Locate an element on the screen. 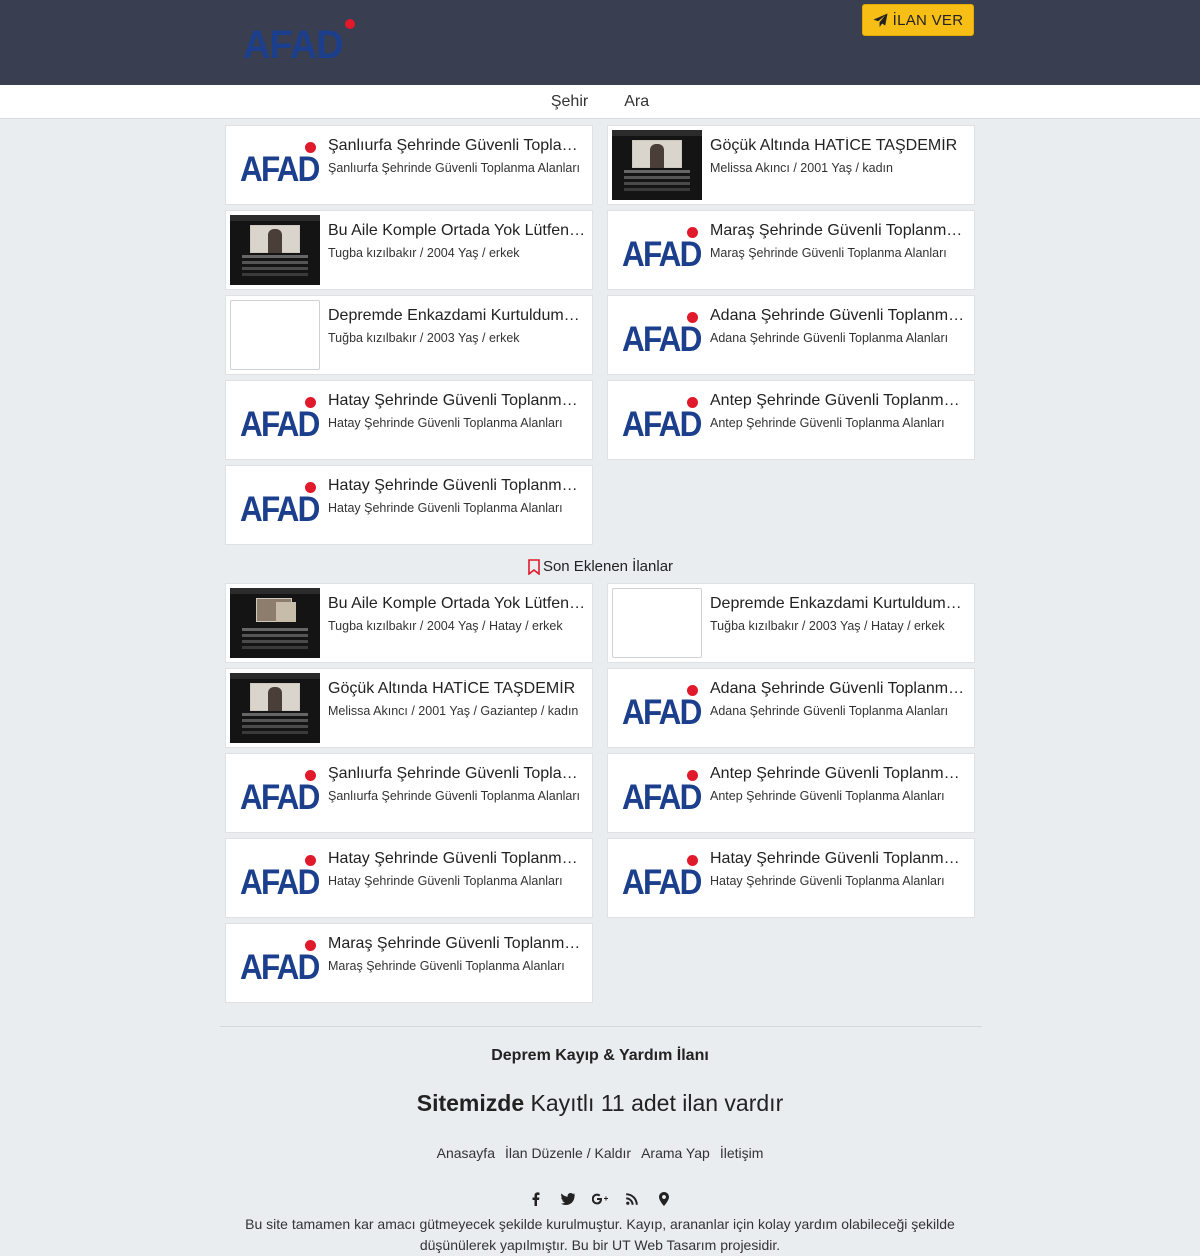  google-plus-icon is located at coordinates (600, 1199).